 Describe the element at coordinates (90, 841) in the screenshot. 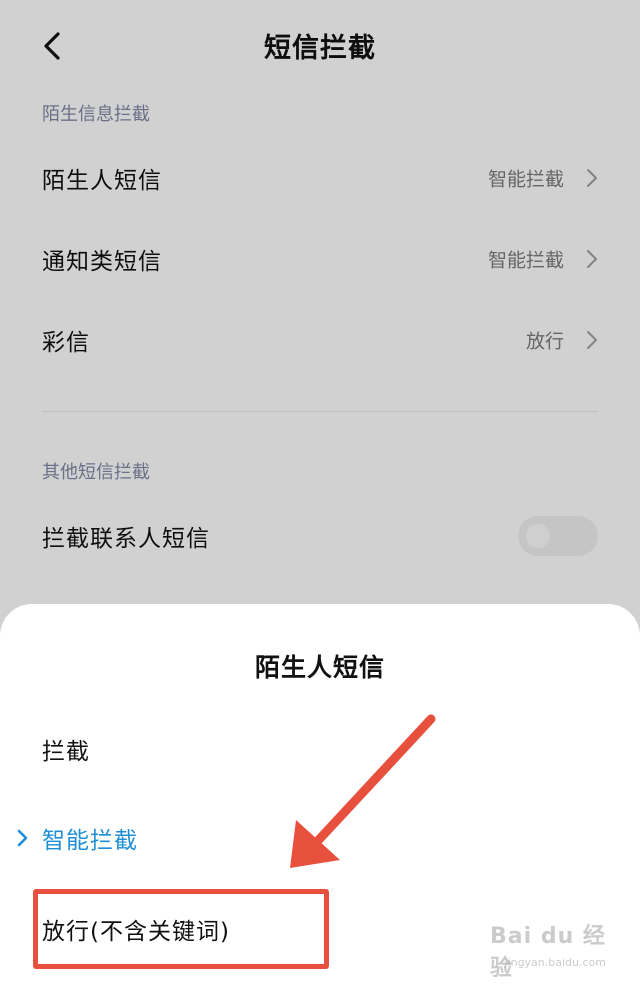

I see `option-label: 智能拦截` at that location.